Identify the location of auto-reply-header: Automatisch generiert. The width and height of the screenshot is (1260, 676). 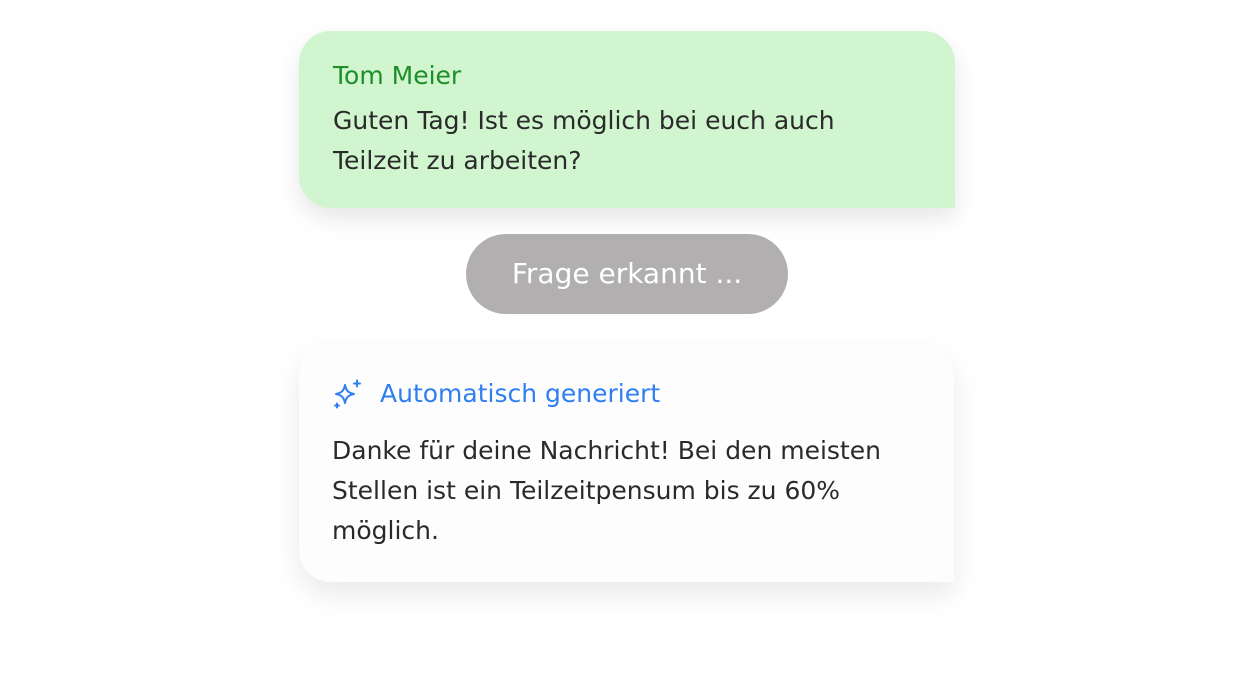
(628, 394).